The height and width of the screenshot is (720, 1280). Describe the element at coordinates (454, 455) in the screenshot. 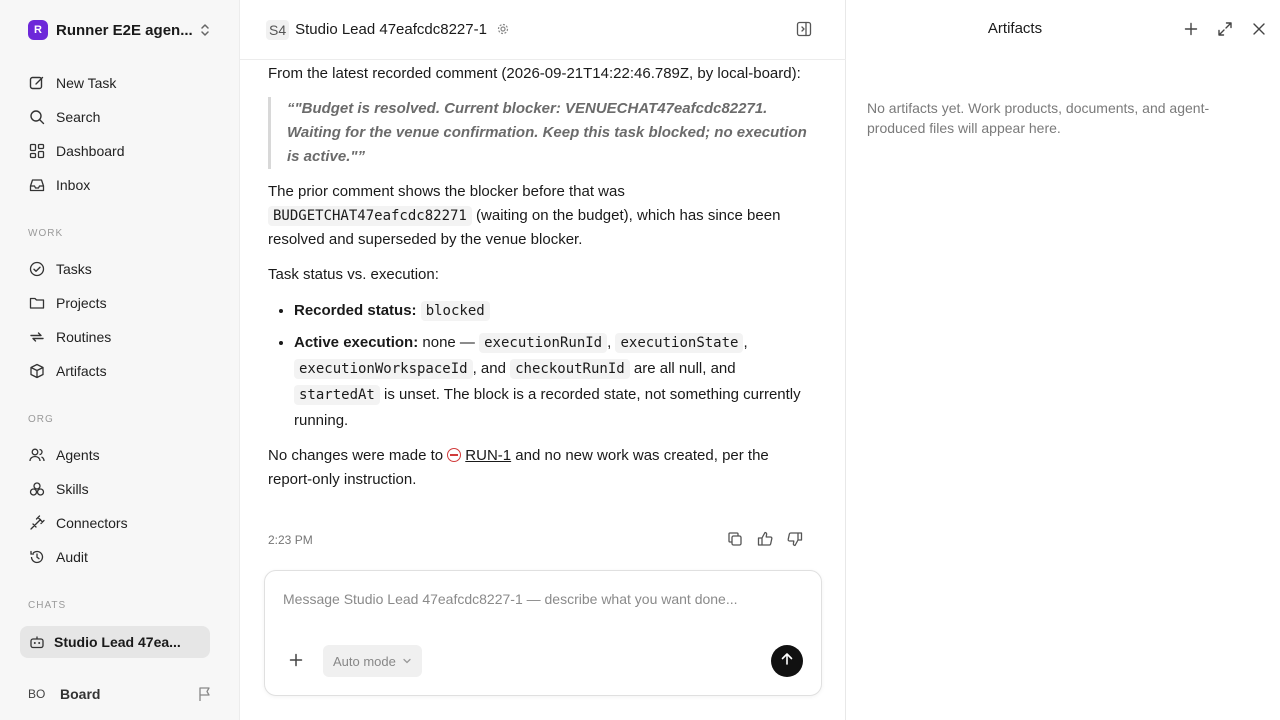

I see `blocked-status-icon` at that location.